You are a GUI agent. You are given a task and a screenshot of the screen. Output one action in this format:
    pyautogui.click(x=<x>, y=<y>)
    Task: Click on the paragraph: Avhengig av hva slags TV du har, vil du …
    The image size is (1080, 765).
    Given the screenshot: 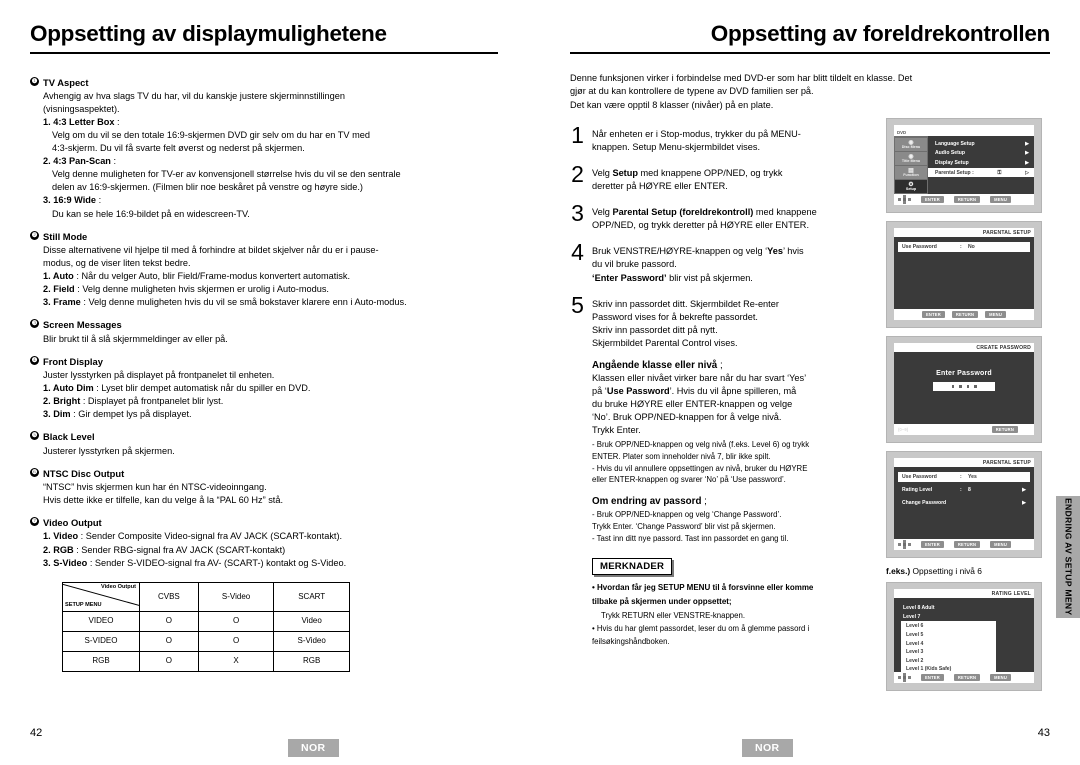 What is the action you would take?
    pyautogui.click(x=194, y=95)
    